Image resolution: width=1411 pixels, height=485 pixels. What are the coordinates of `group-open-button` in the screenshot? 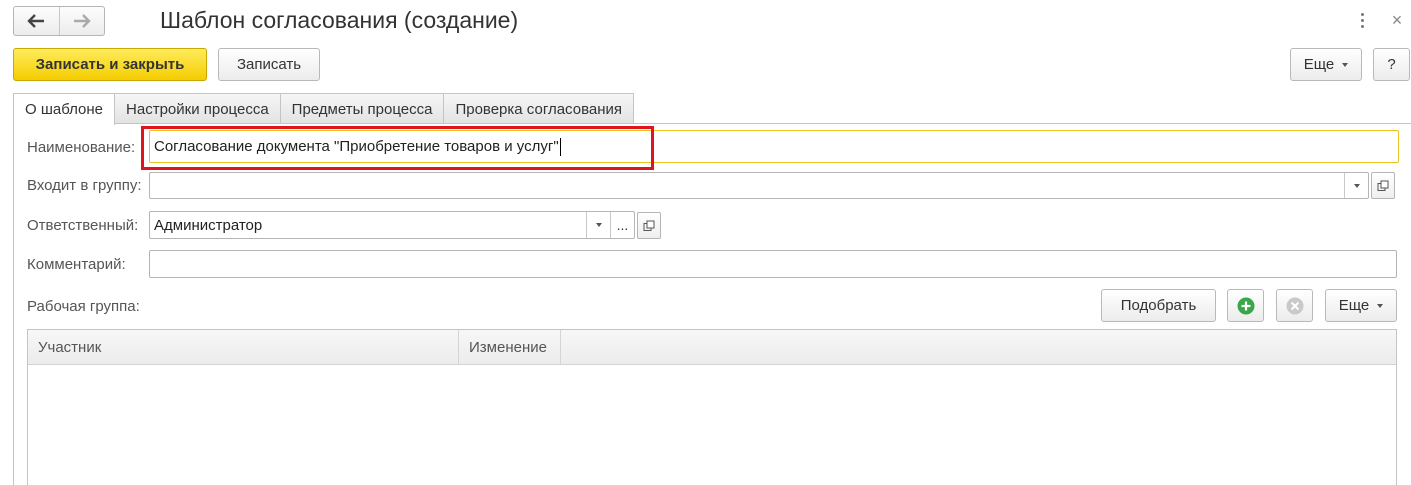 It's located at (1383, 185).